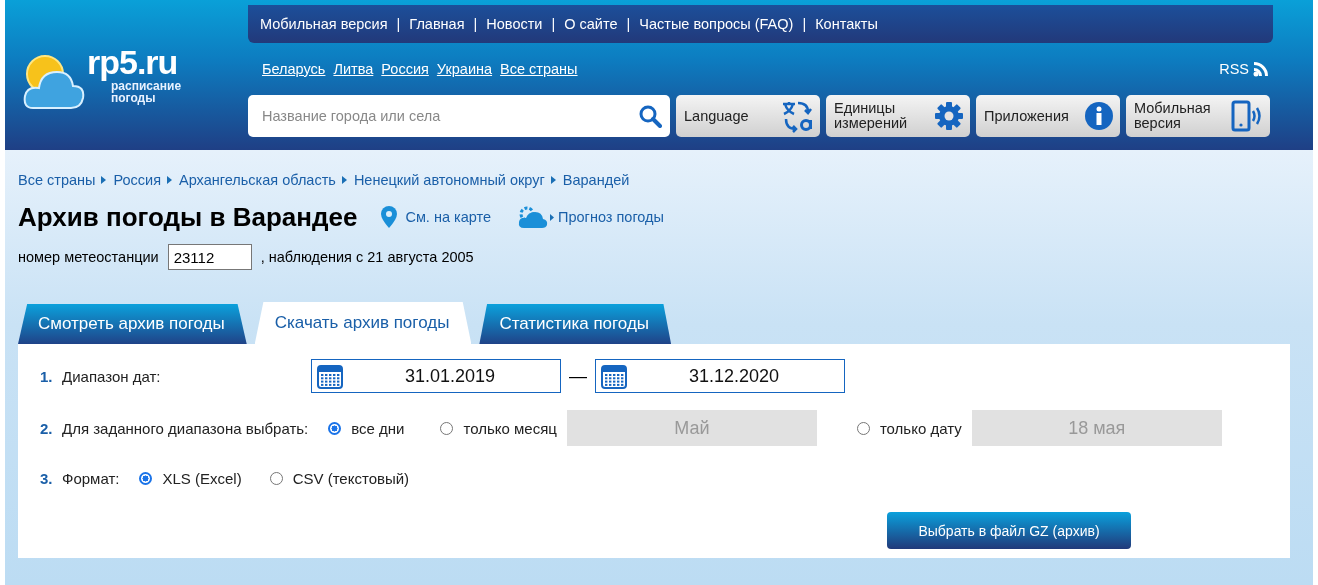 Image resolution: width=1318 pixels, height=585 pixels. I want to click on field-label: Диапазон дат:, so click(112, 376).